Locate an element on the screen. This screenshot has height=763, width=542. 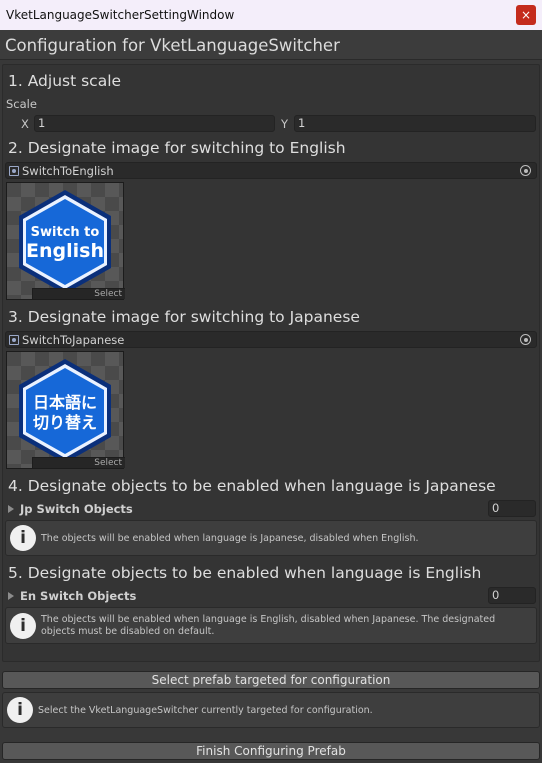
page-title: Configuration for VketLanguageSwitcher is located at coordinates (172, 45).